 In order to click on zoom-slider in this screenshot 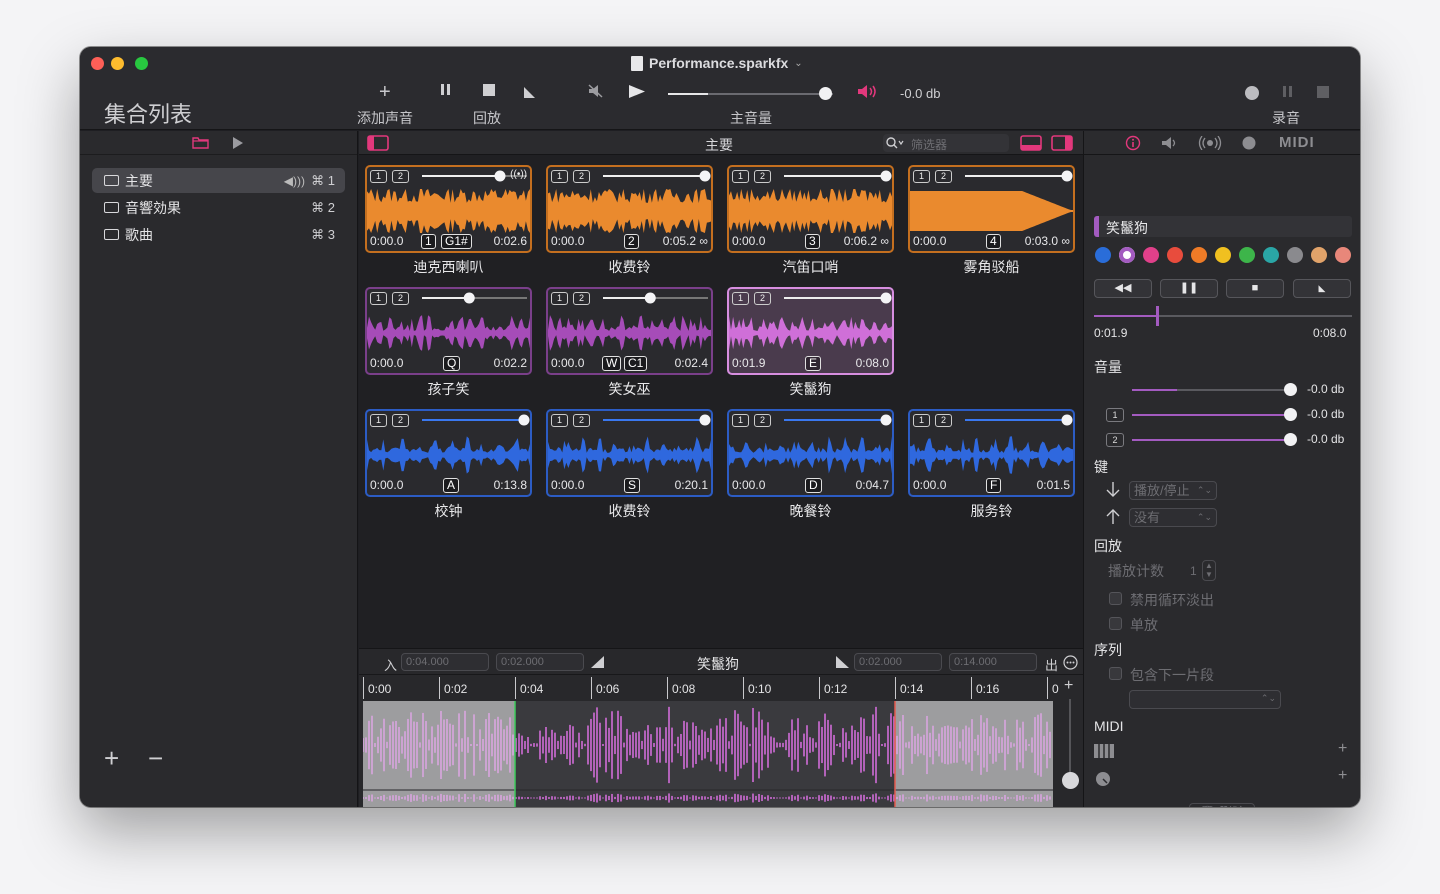, I will do `click(1070, 739)`.